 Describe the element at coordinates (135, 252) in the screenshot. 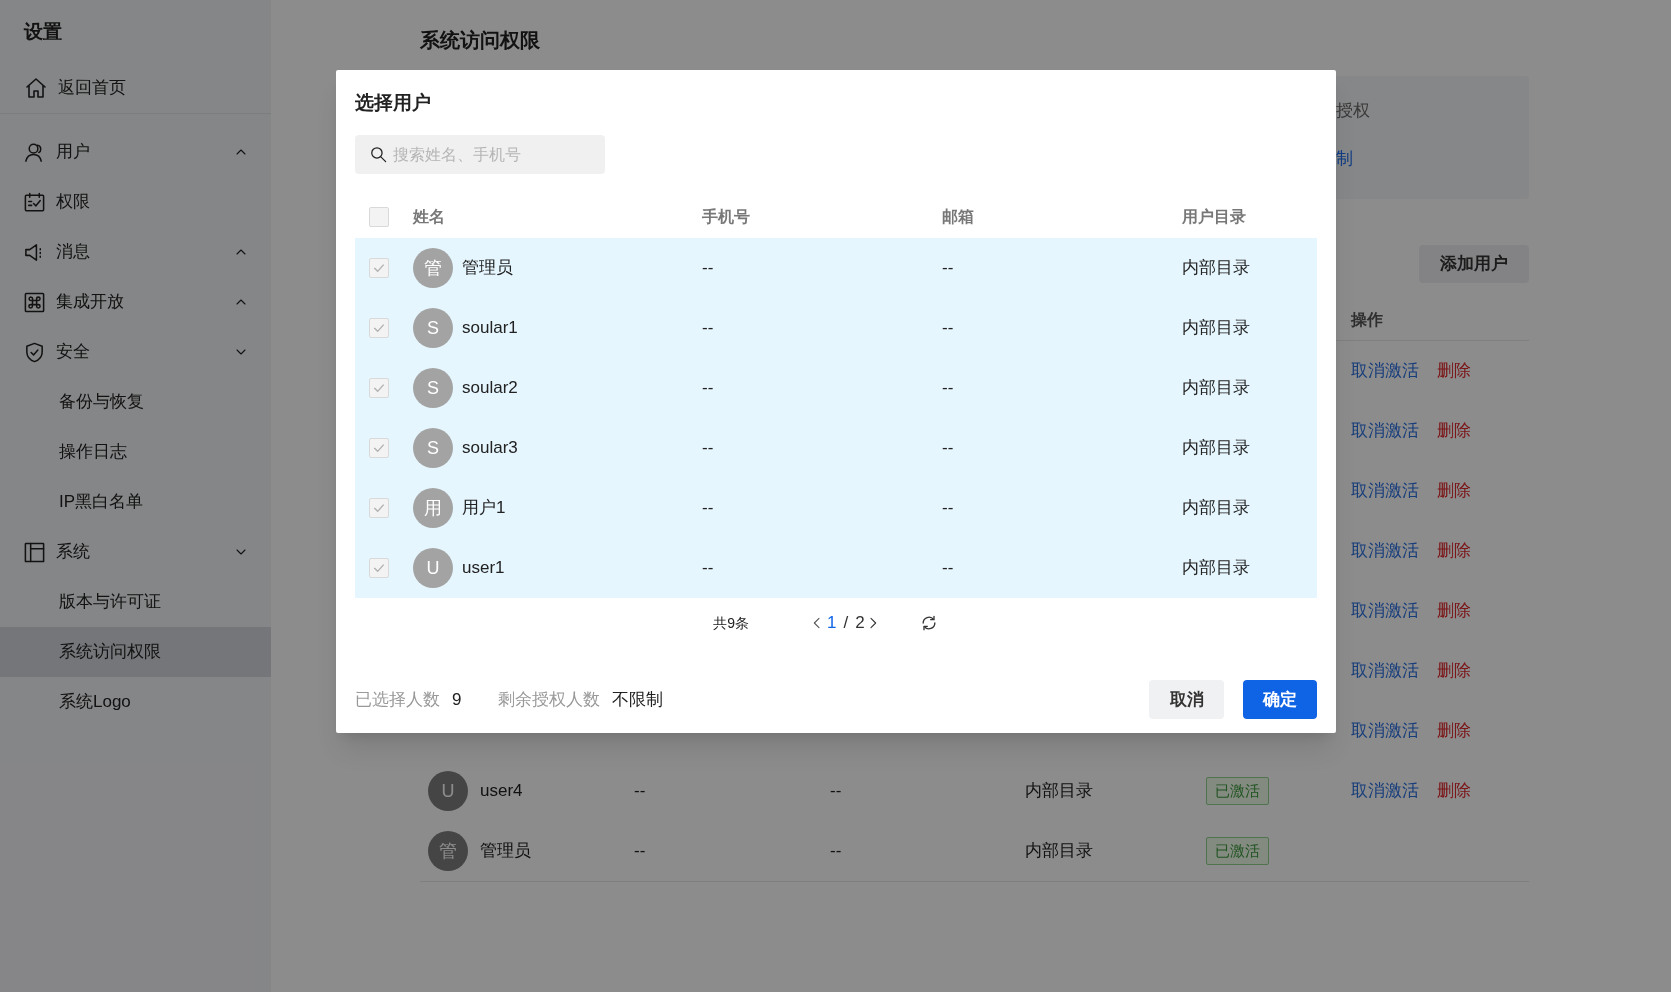

I see `sidebar-item: 消息` at that location.